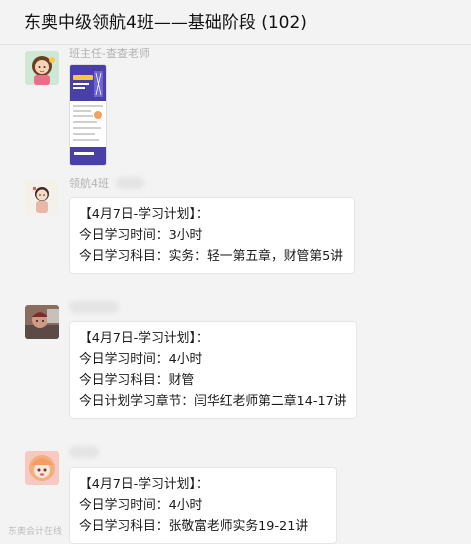 The height and width of the screenshot is (544, 471). What do you see at coordinates (42, 68) in the screenshot?
I see `girl-cartoon-avatar-icon` at bounding box center [42, 68].